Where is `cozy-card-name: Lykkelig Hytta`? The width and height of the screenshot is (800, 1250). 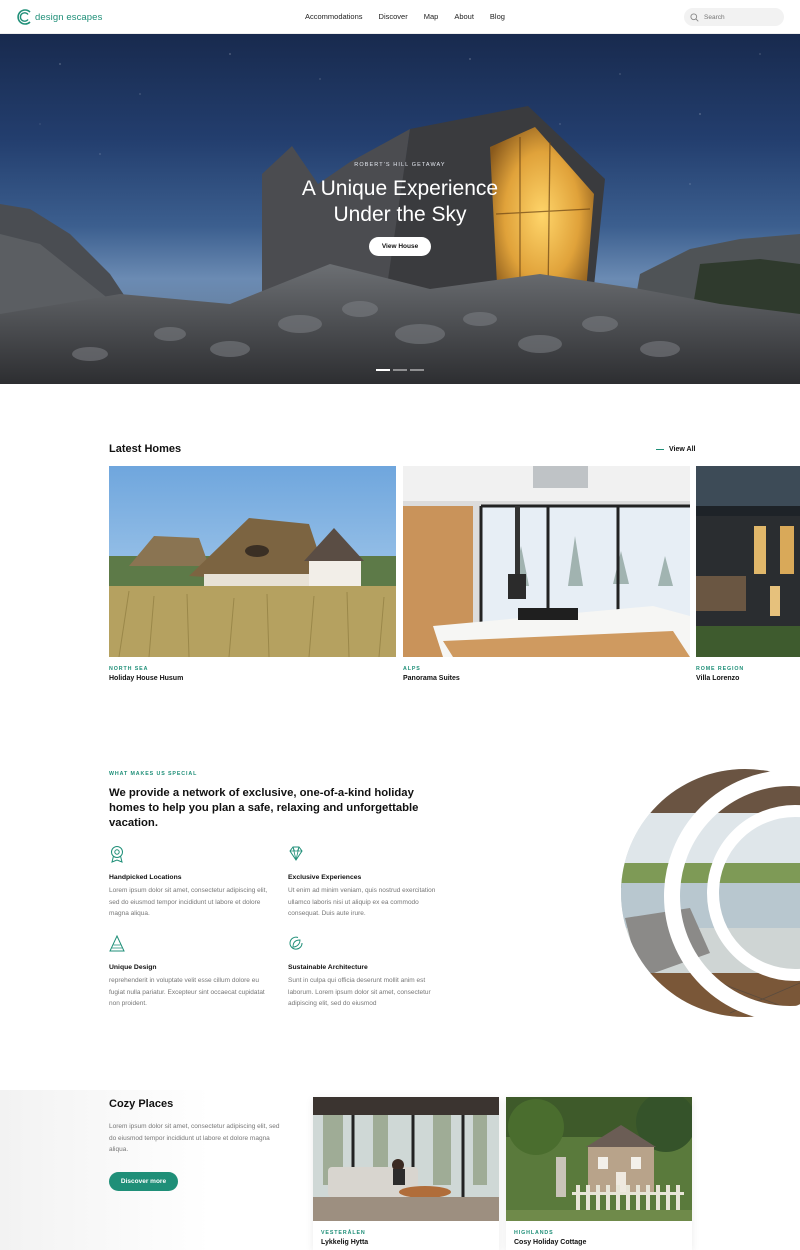 cozy-card-name: Lykkelig Hytta is located at coordinates (344, 1242).